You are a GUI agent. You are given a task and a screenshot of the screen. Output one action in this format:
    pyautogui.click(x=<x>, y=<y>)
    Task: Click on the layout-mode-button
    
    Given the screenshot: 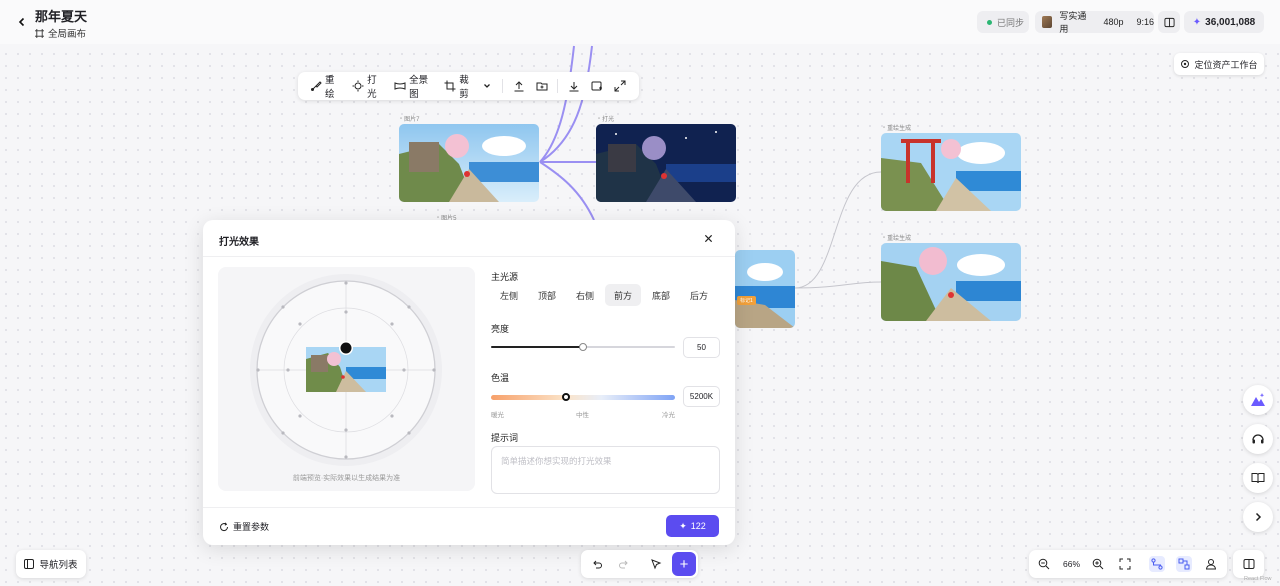 What is the action you would take?
    pyautogui.click(x=1184, y=564)
    